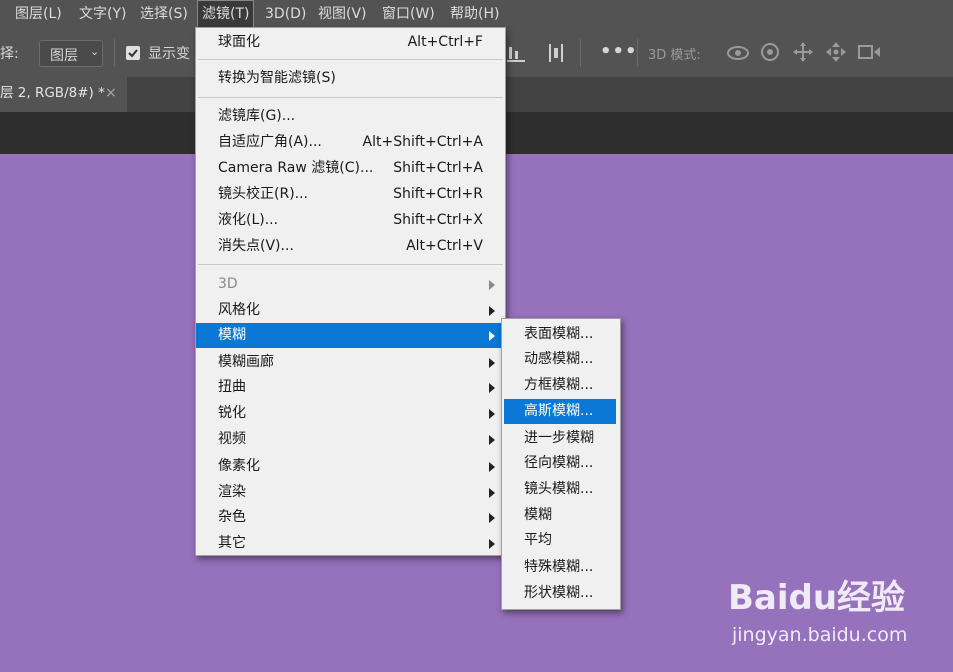 The height and width of the screenshot is (672, 953). What do you see at coordinates (350, 284) in the screenshot?
I see `menu-item-3d: 3D` at bounding box center [350, 284].